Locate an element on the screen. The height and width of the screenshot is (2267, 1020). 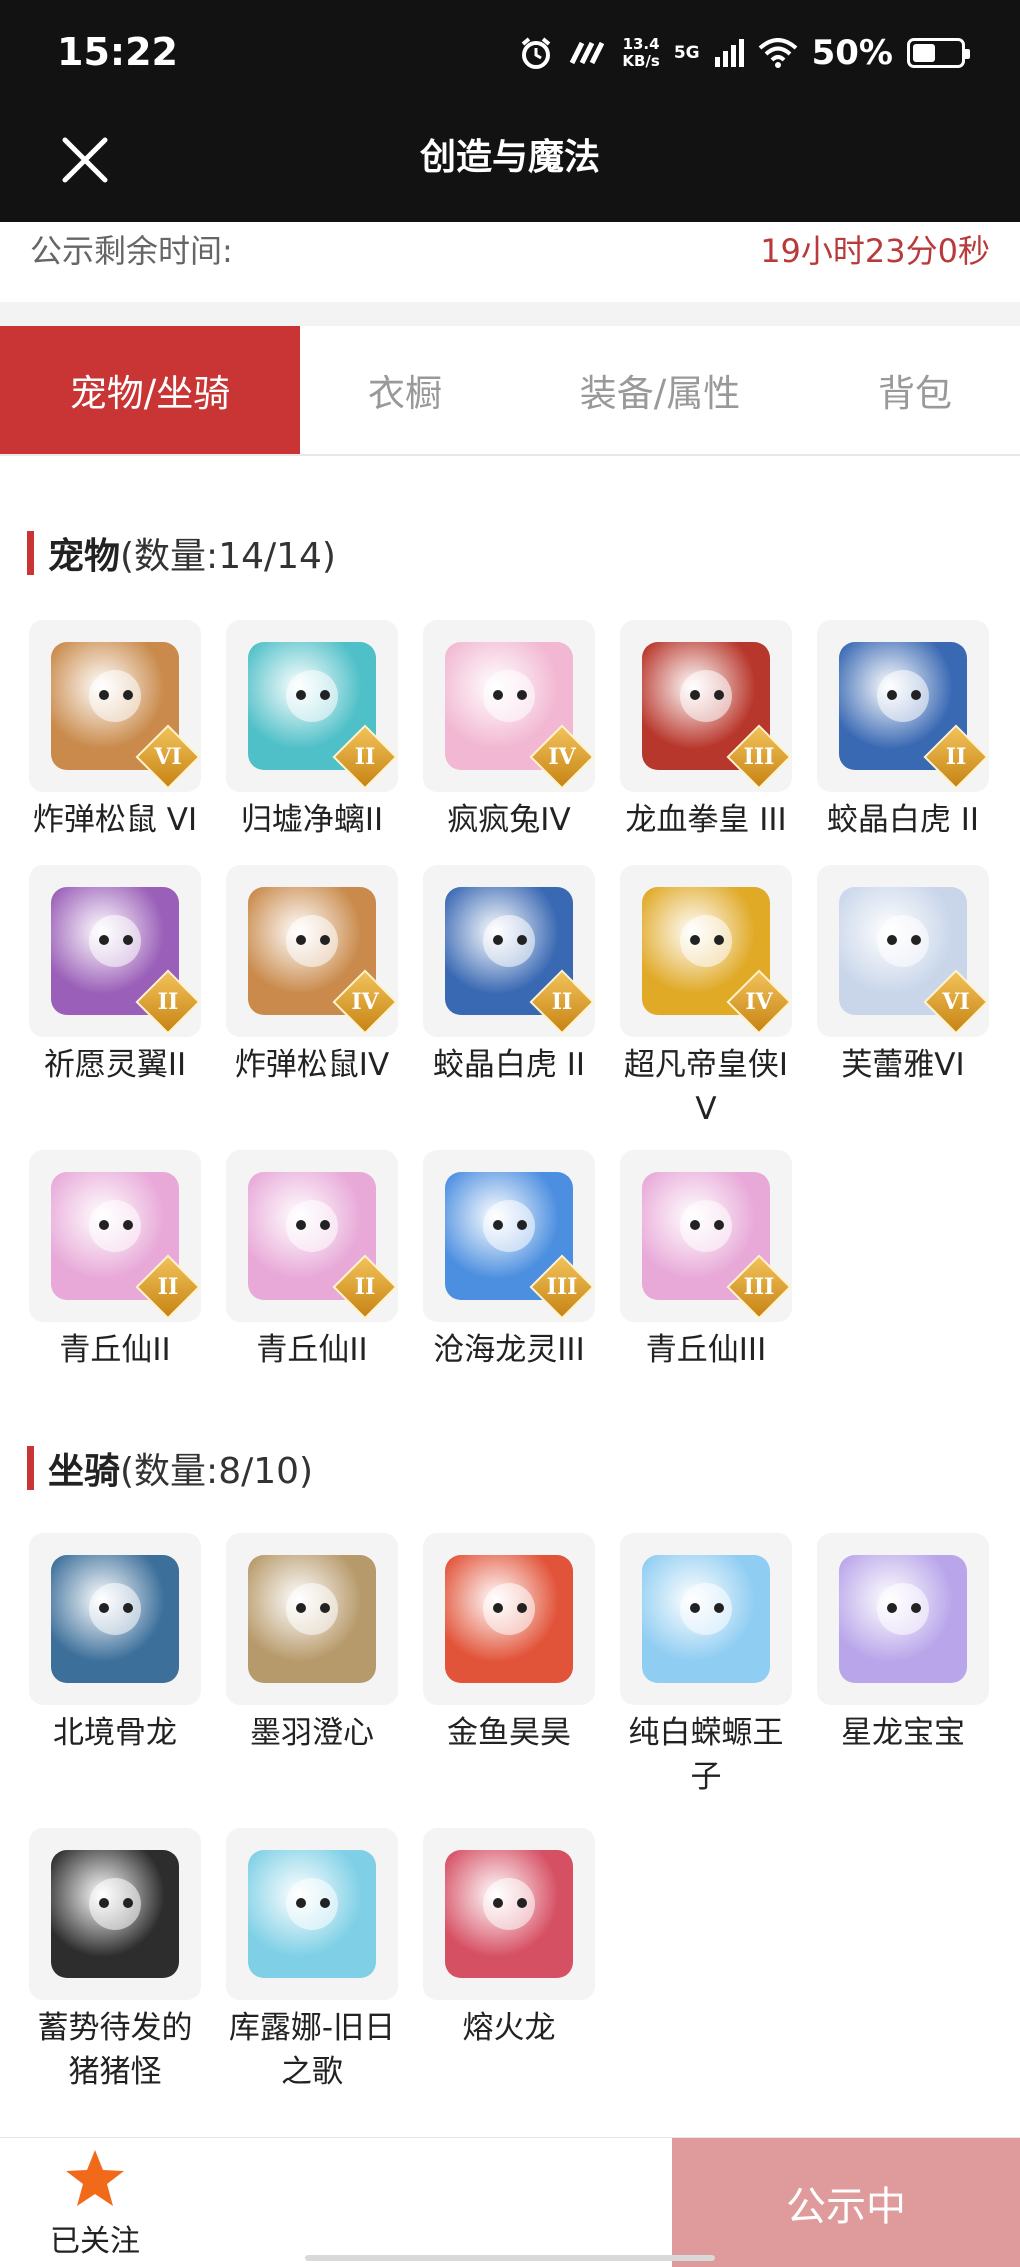
item-card: 星龙宝宝 is located at coordinates (903, 1644).